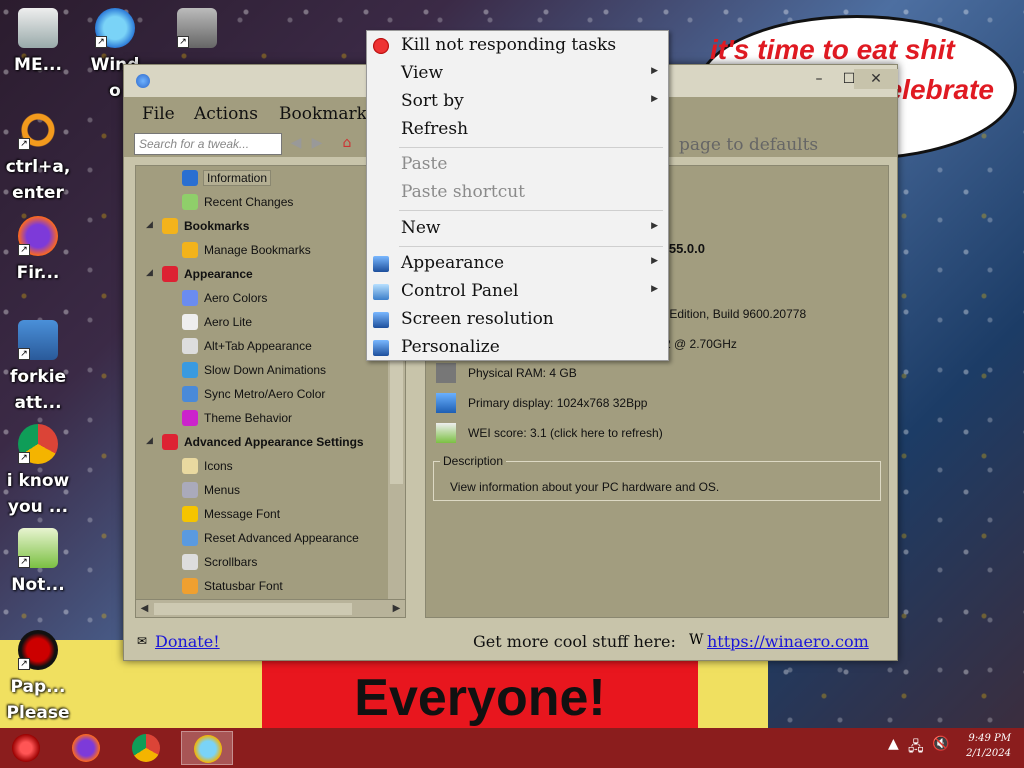  What do you see at coordinates (253, 609) in the screenshot?
I see `scroll-thumb` at bounding box center [253, 609].